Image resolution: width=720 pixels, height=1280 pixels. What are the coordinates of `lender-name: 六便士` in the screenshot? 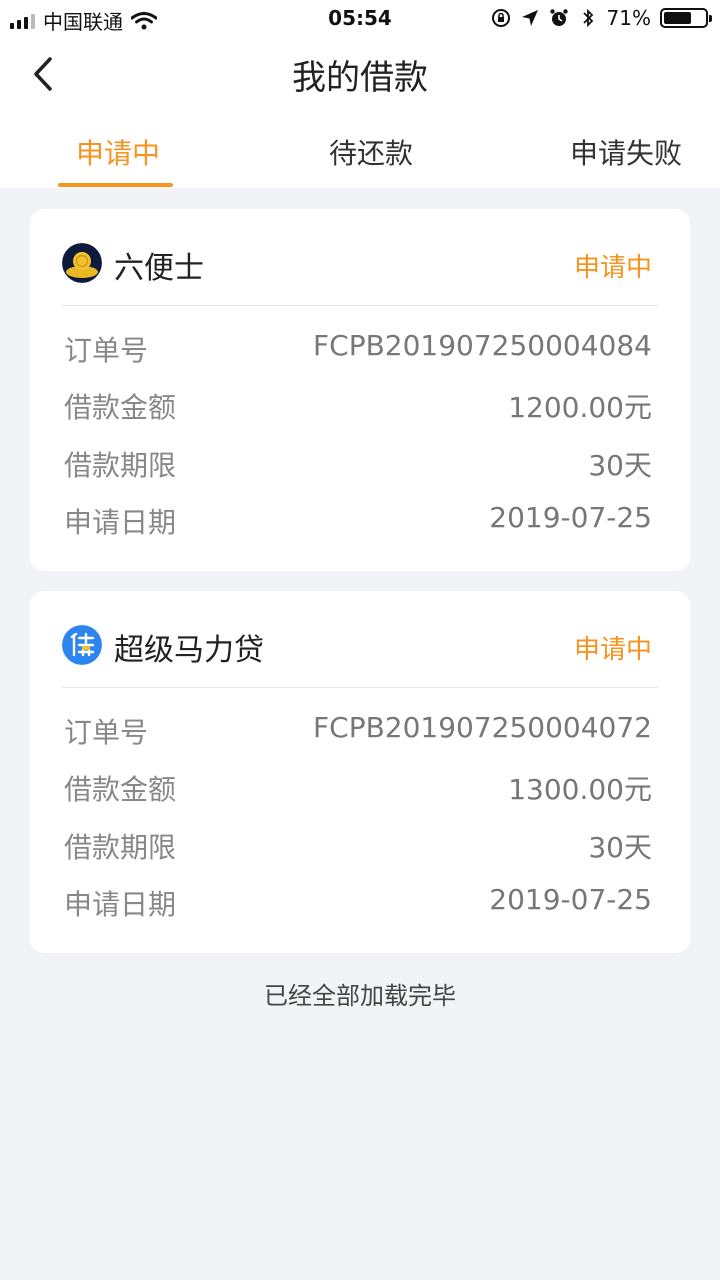 It's located at (159, 268).